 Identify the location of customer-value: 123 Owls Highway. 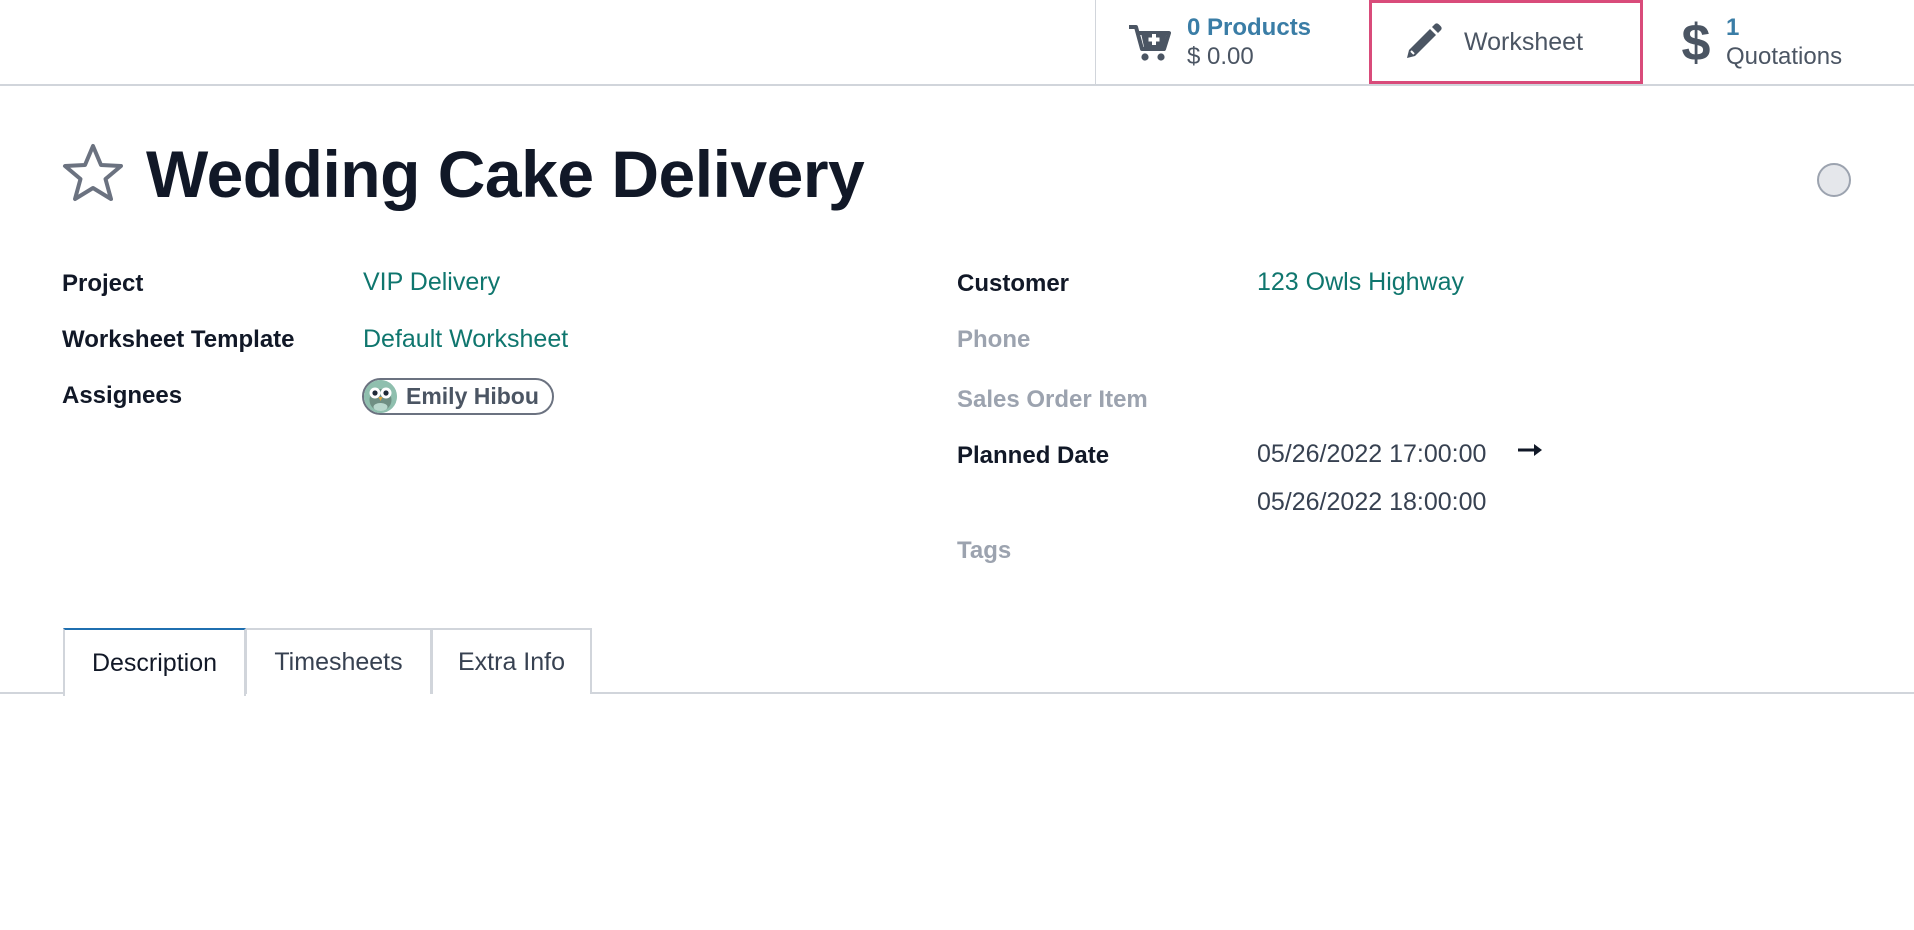
(1360, 282).